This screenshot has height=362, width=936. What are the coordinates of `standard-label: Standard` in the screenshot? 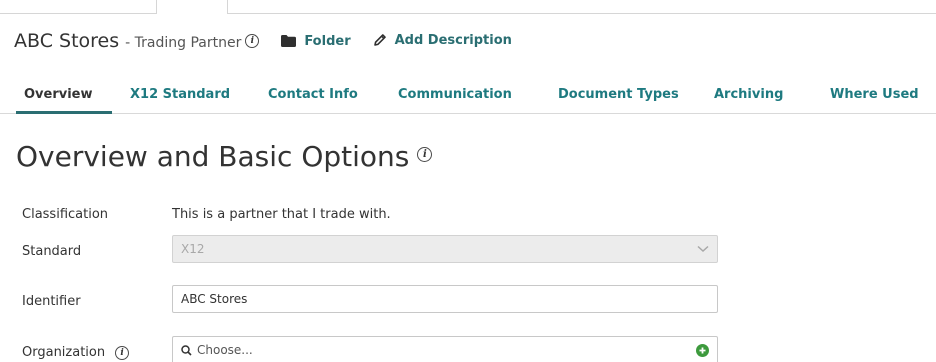 It's located at (52, 251).